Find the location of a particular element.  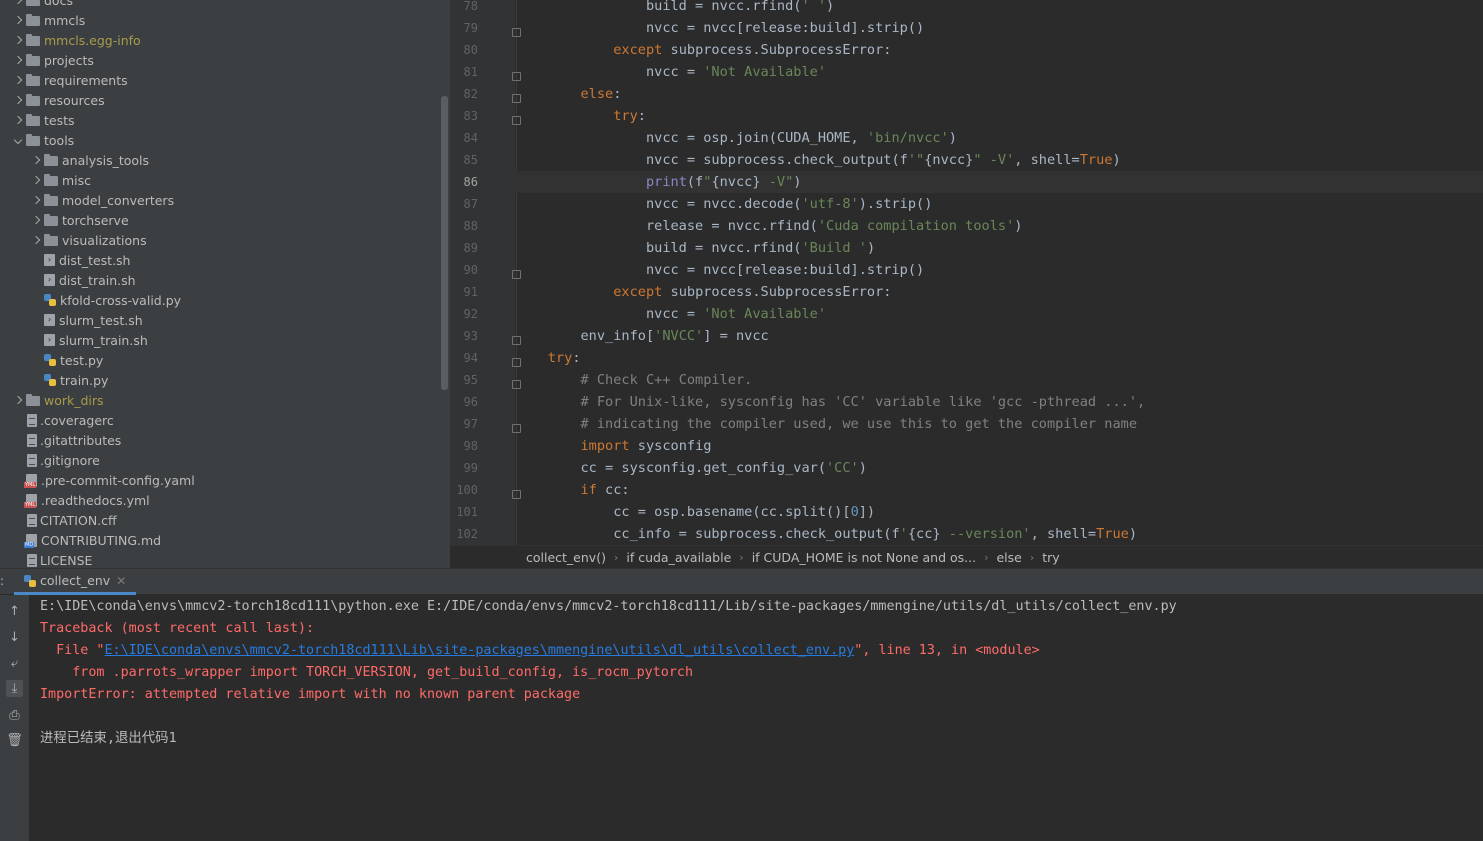

code-line: if cc: is located at coordinates (999, 490).